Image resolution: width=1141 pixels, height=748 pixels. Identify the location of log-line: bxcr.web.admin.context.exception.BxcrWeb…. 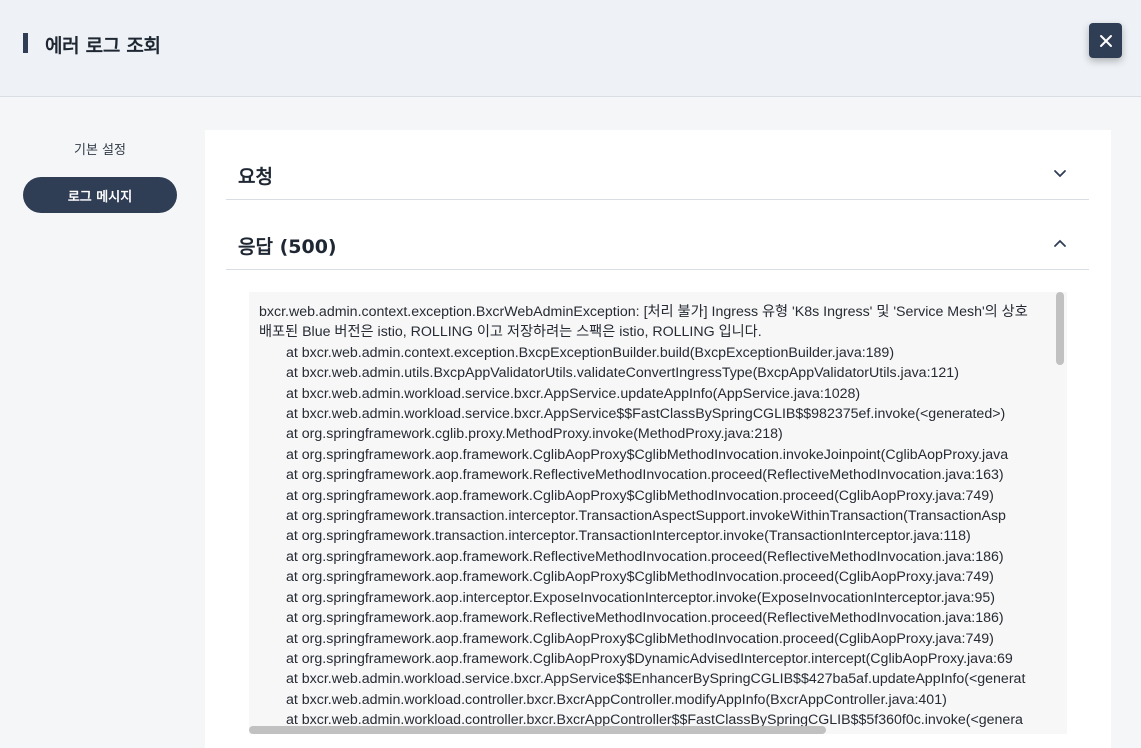
(643, 312).